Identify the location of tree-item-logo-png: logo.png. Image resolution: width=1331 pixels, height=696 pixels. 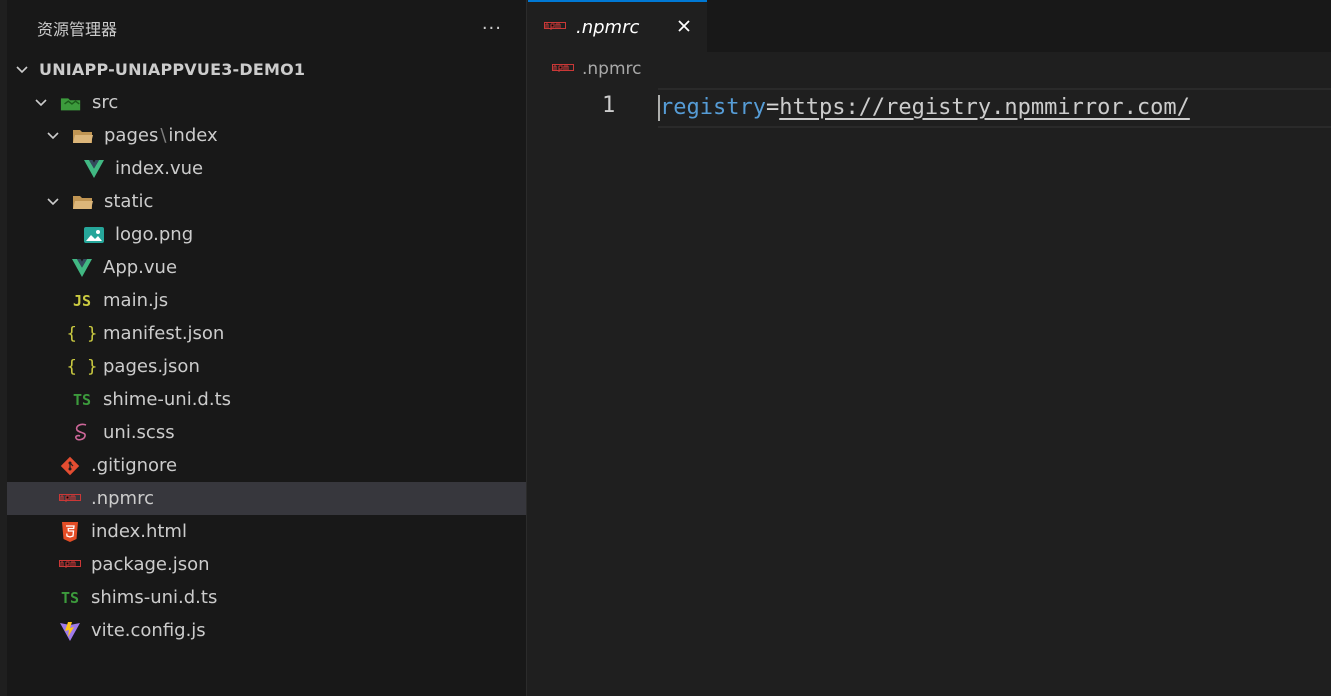
(266, 234).